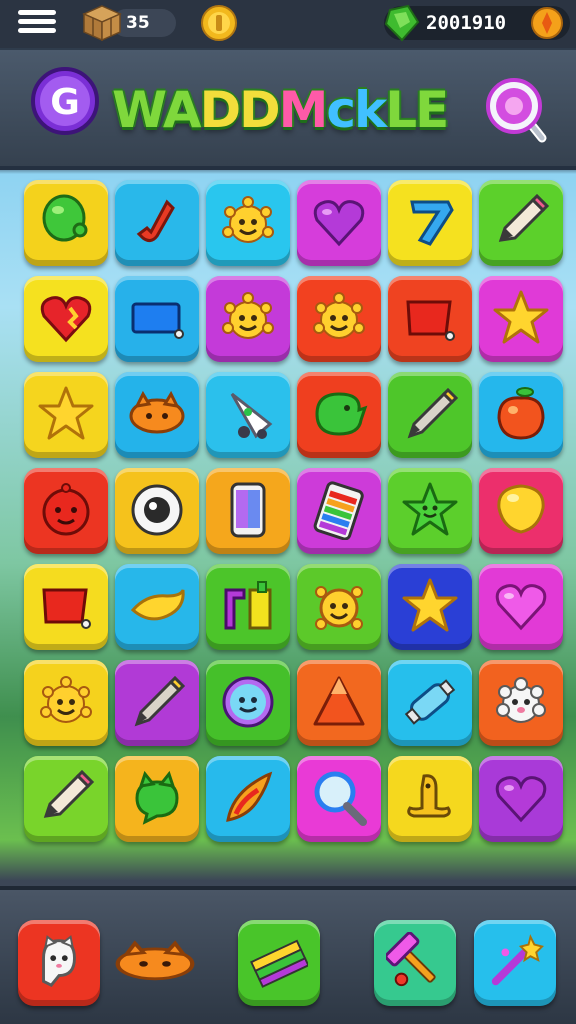  Describe the element at coordinates (341, 414) in the screenshot. I see `green-blob-icon` at that location.